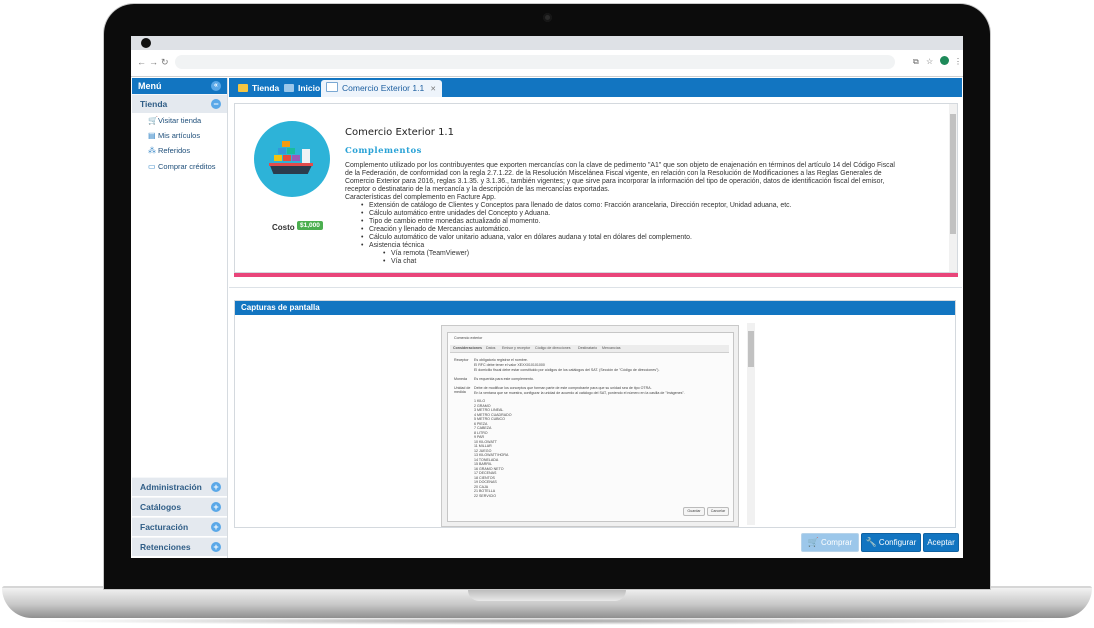 The width and height of the screenshot is (1094, 628). I want to click on forward-icon: →, so click(153, 62).